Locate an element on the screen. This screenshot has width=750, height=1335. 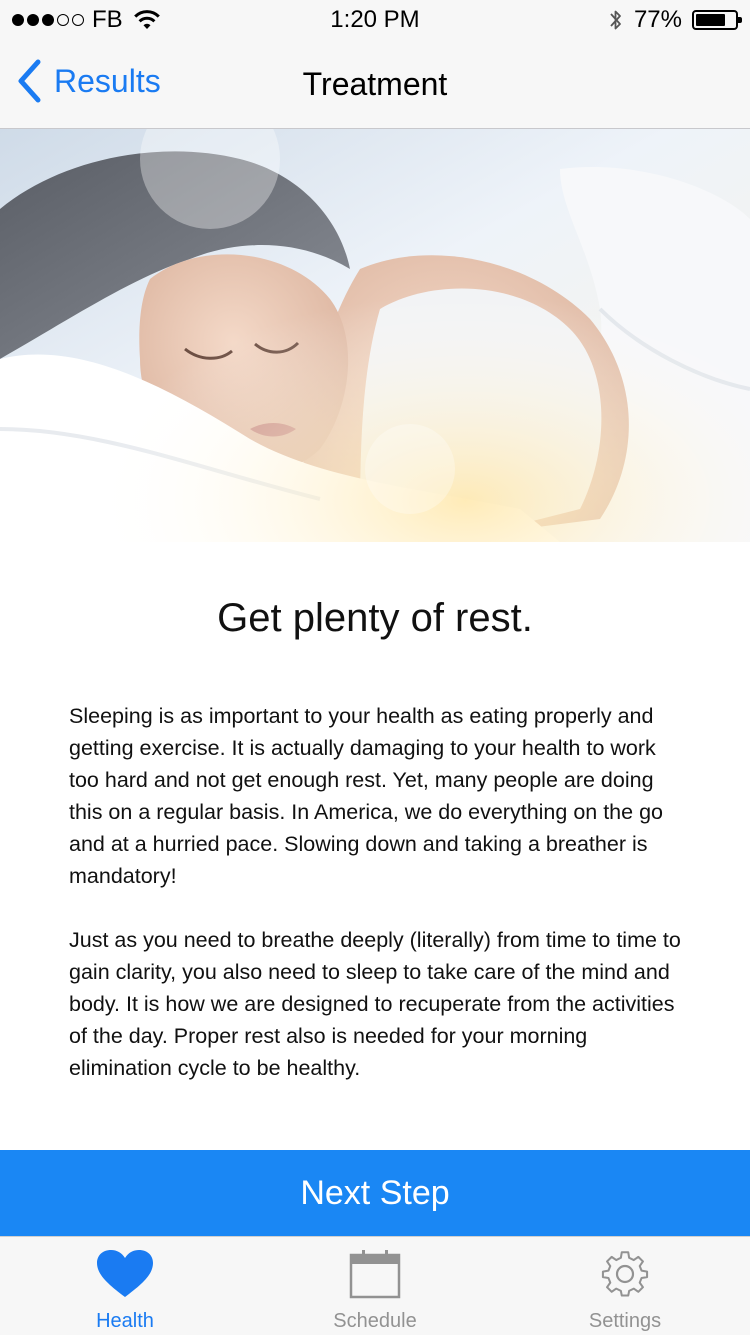
battery-nub is located at coordinates (740, 20).